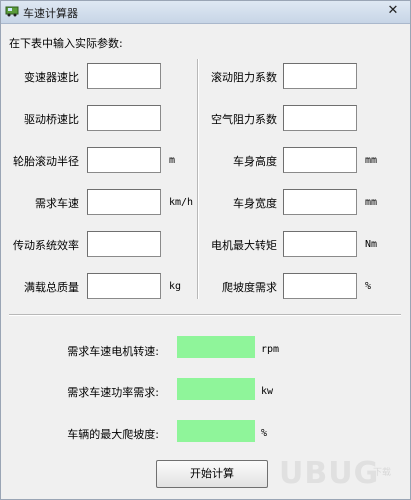  Describe the element at coordinates (113, 434) in the screenshot. I see `label-max-grade-result: 车辆的最大爬坡度:` at that location.